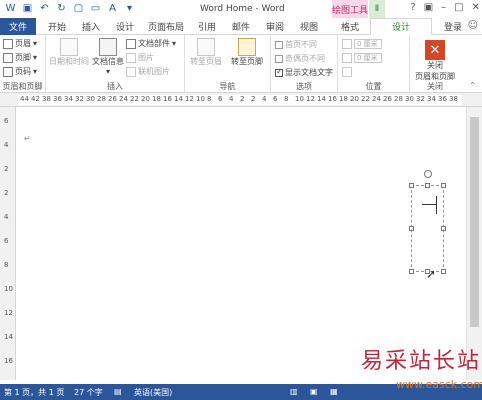 The height and width of the screenshot is (400, 482). I want to click on close-window-icon: ✕, so click(476, 7).